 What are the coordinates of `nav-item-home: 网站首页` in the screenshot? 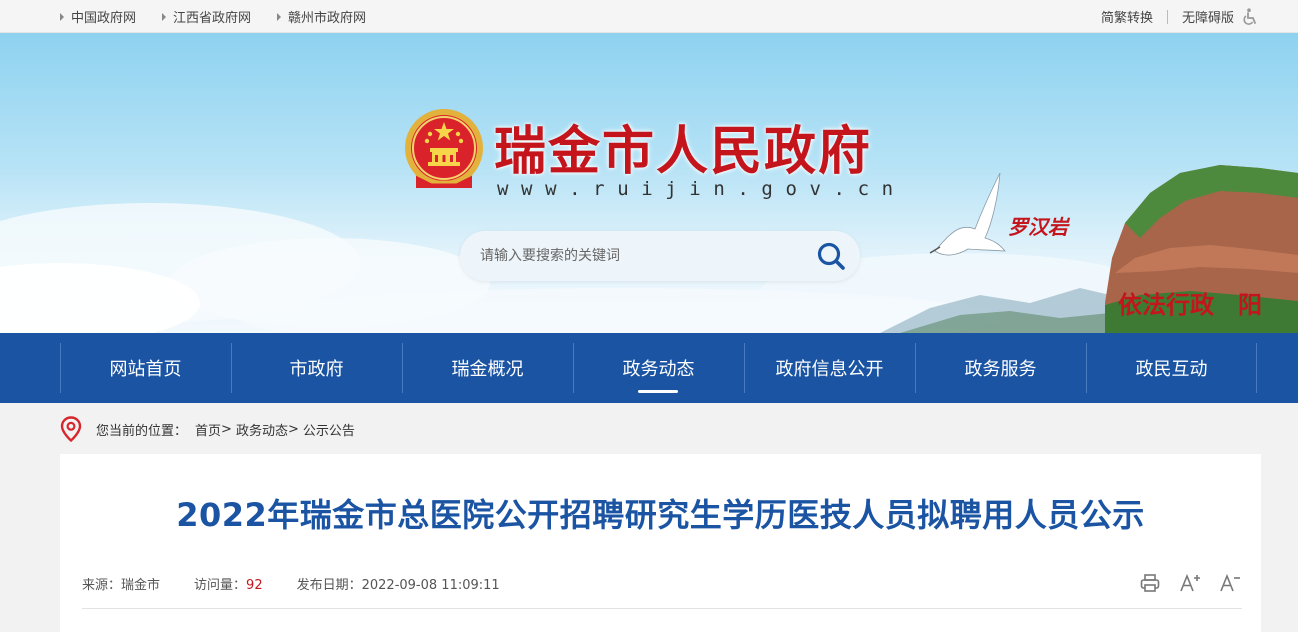 It's located at (145, 368).